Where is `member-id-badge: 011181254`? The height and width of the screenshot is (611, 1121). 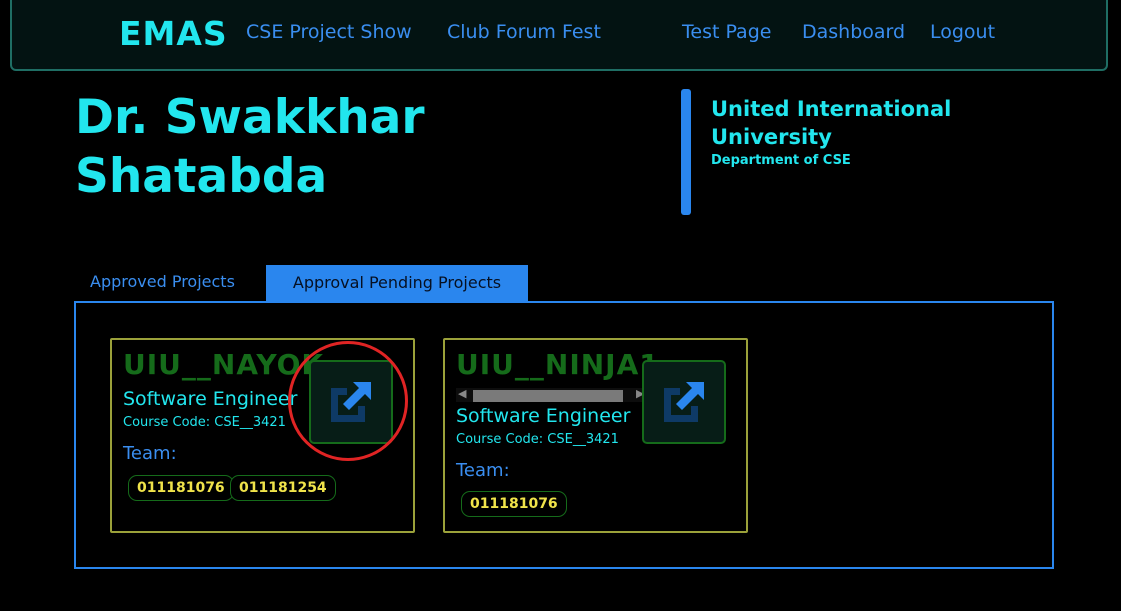
member-id-badge: 011181254 is located at coordinates (283, 488).